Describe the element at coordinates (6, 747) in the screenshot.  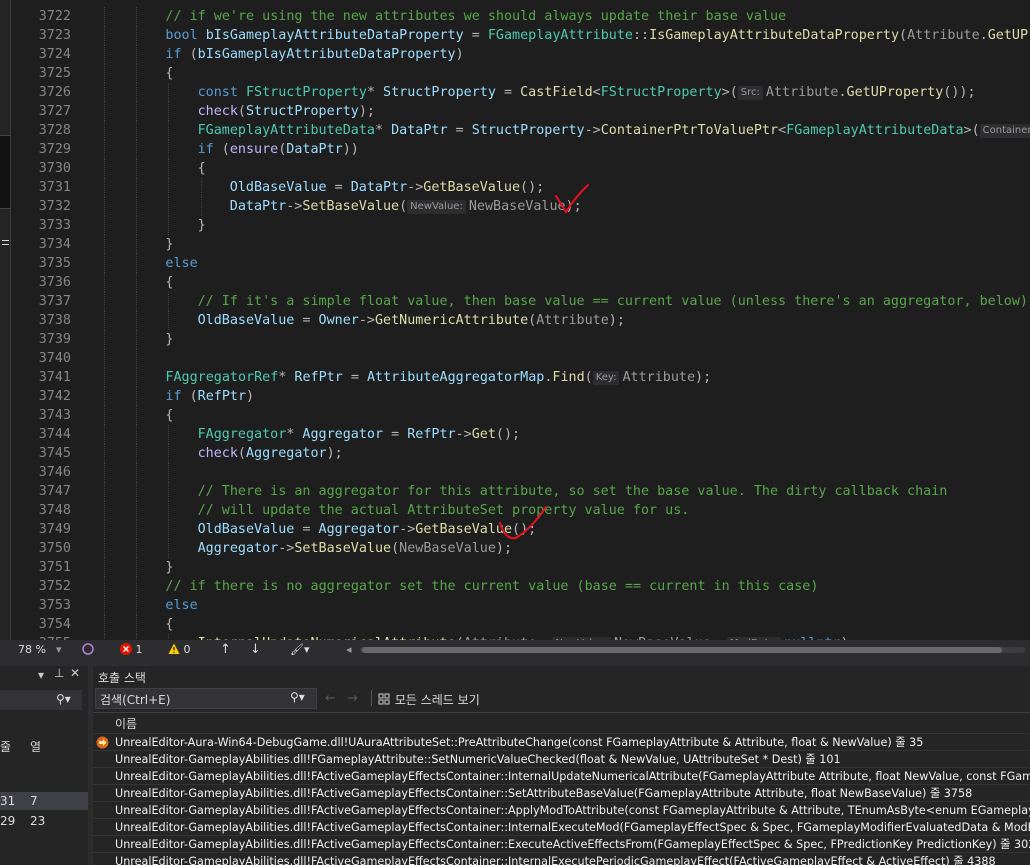
I see `column-header-line: 줄` at that location.